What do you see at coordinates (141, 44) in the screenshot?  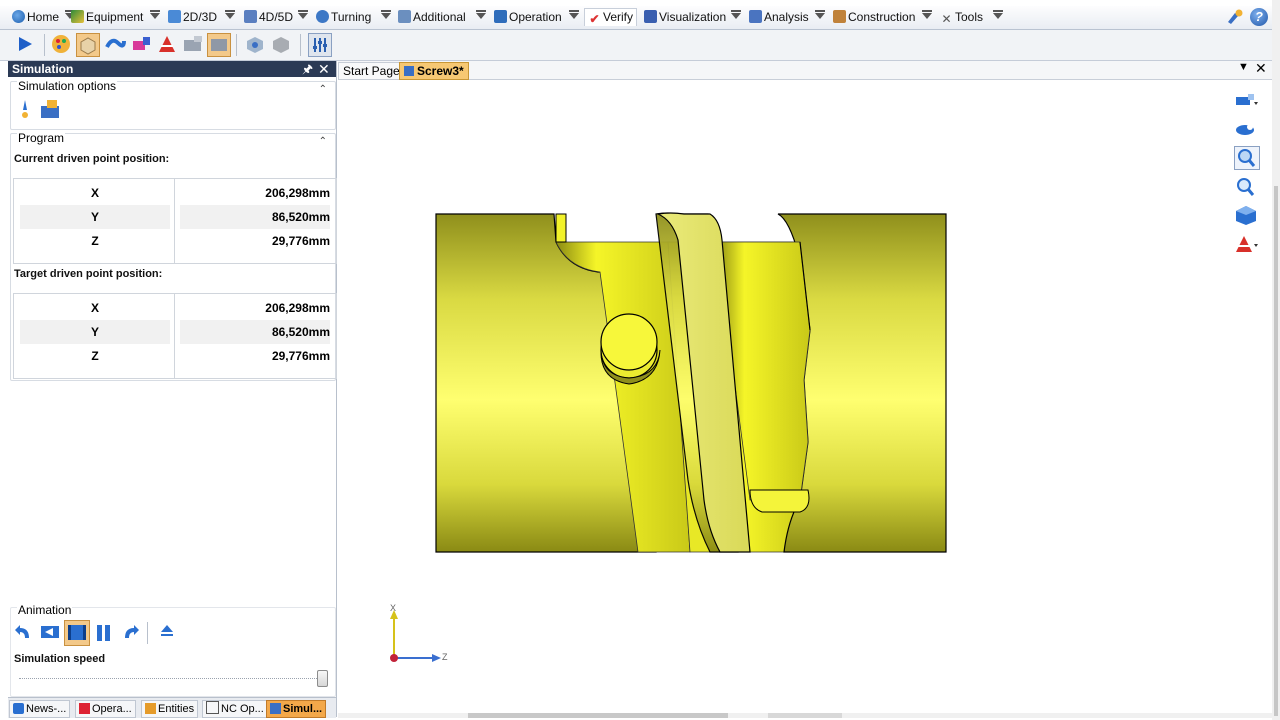 I see `tool-holder-button` at bounding box center [141, 44].